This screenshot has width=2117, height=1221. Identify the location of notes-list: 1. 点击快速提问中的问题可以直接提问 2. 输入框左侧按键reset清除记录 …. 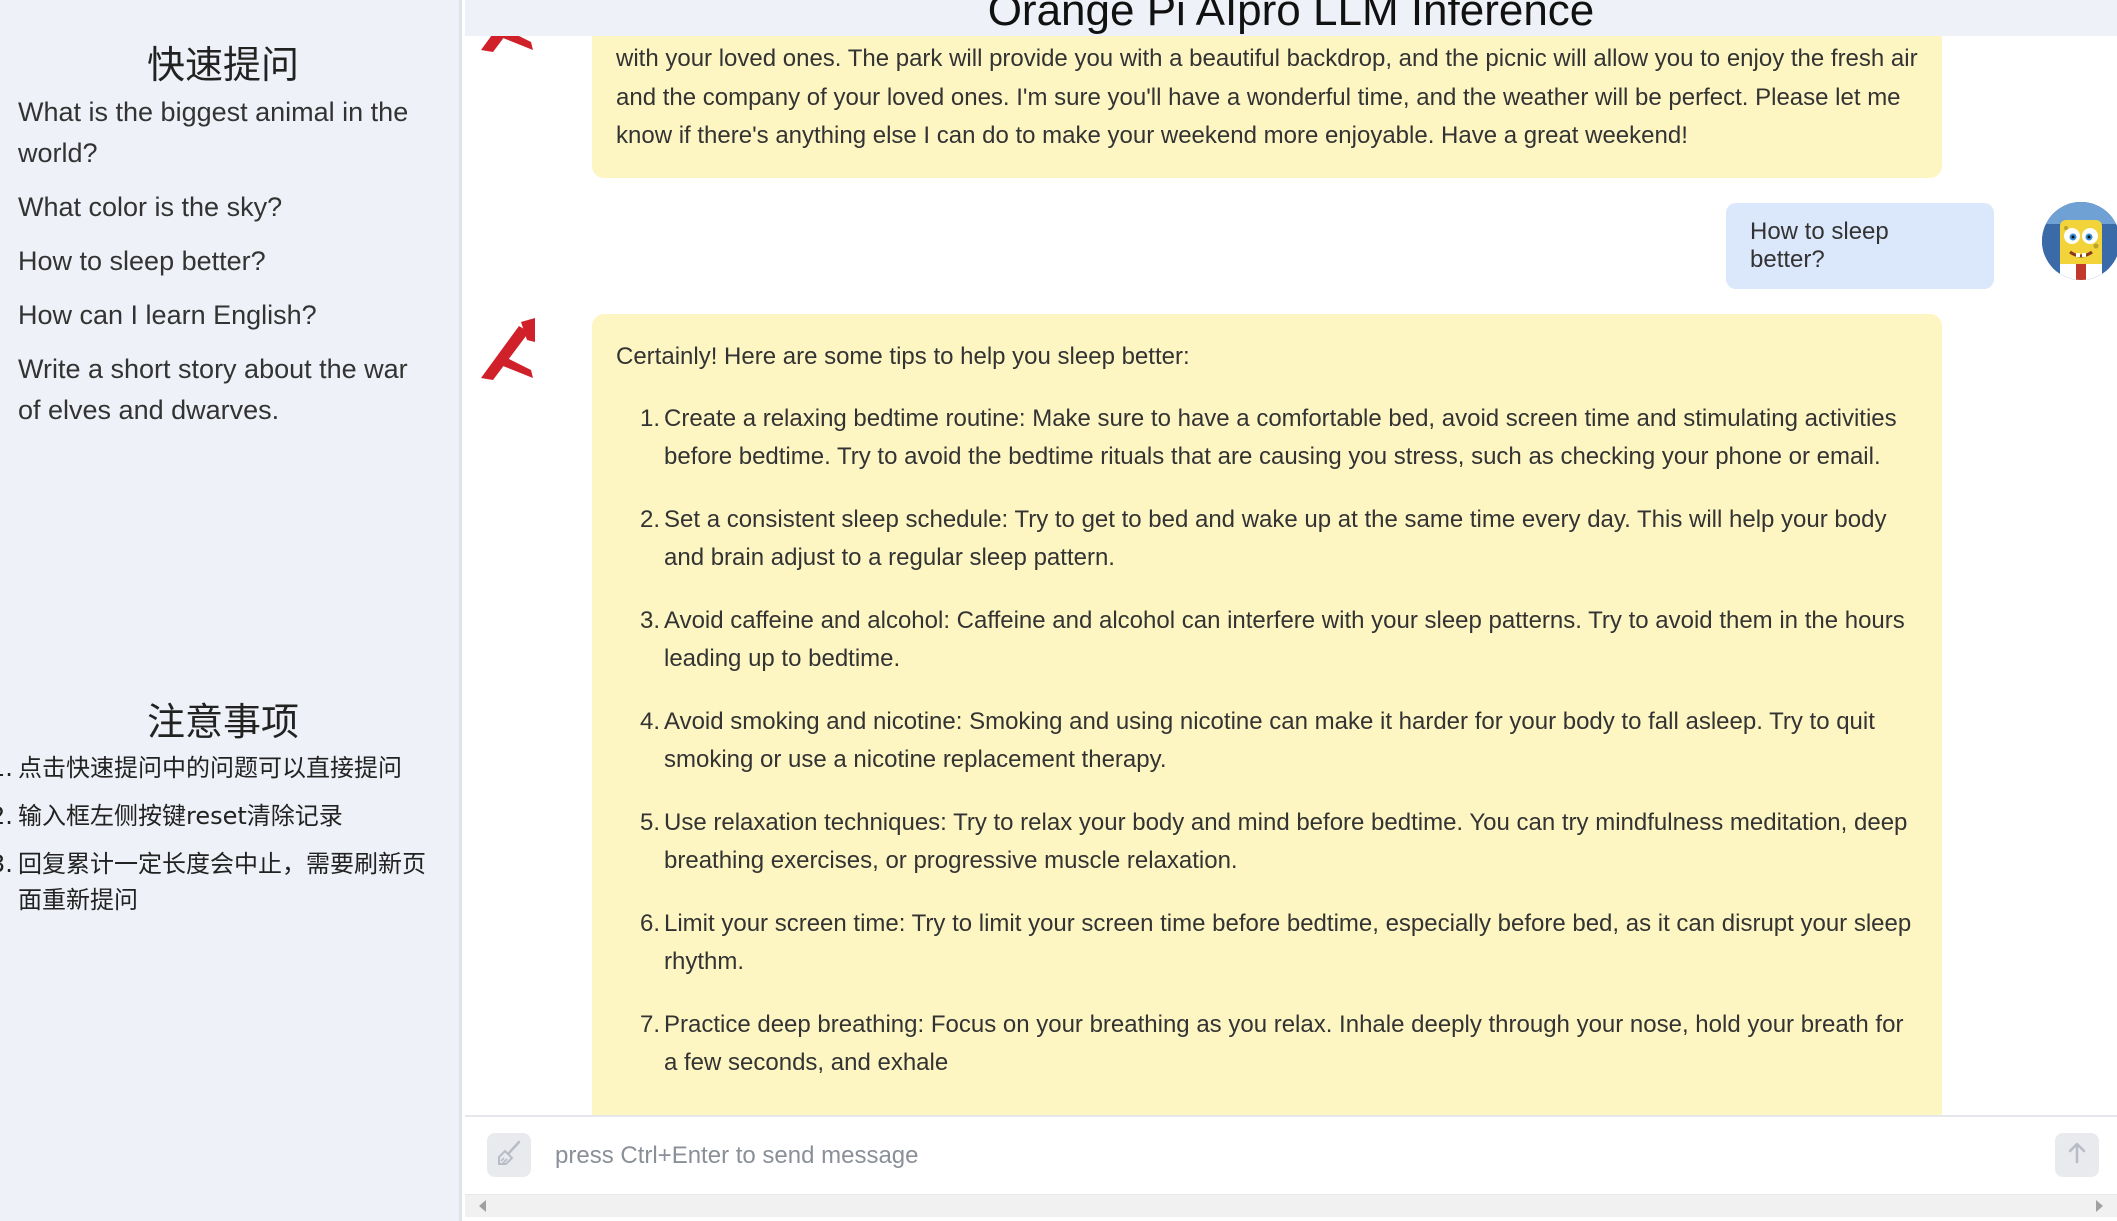
(215, 840).